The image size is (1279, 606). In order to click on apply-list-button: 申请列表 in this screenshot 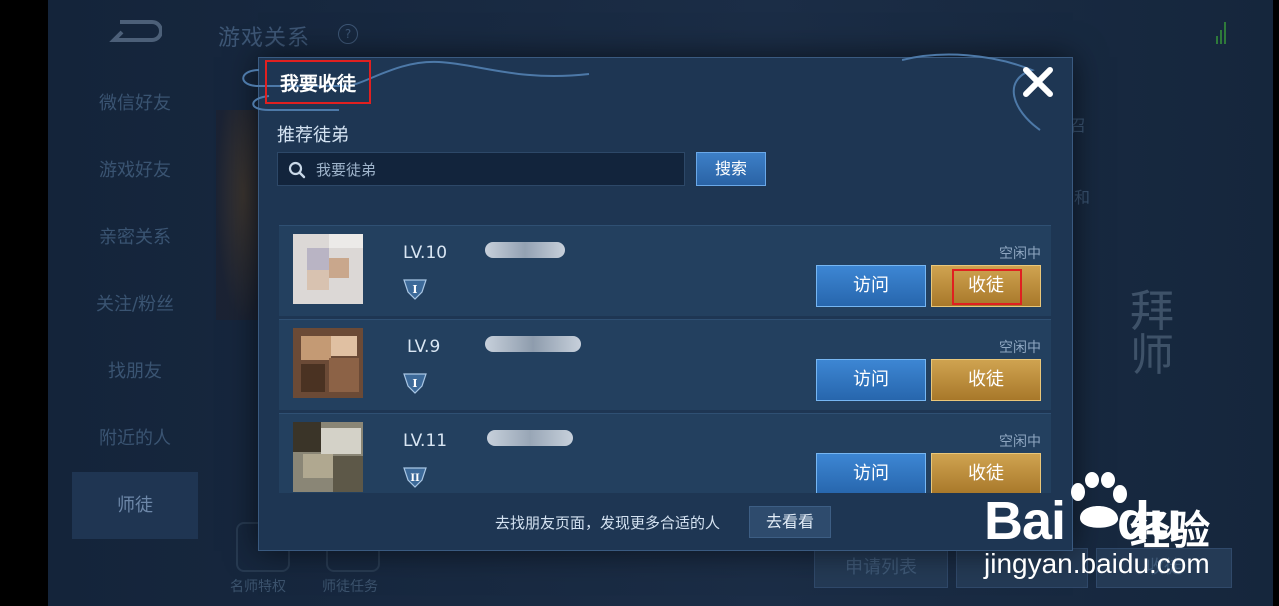, I will do `click(881, 568)`.